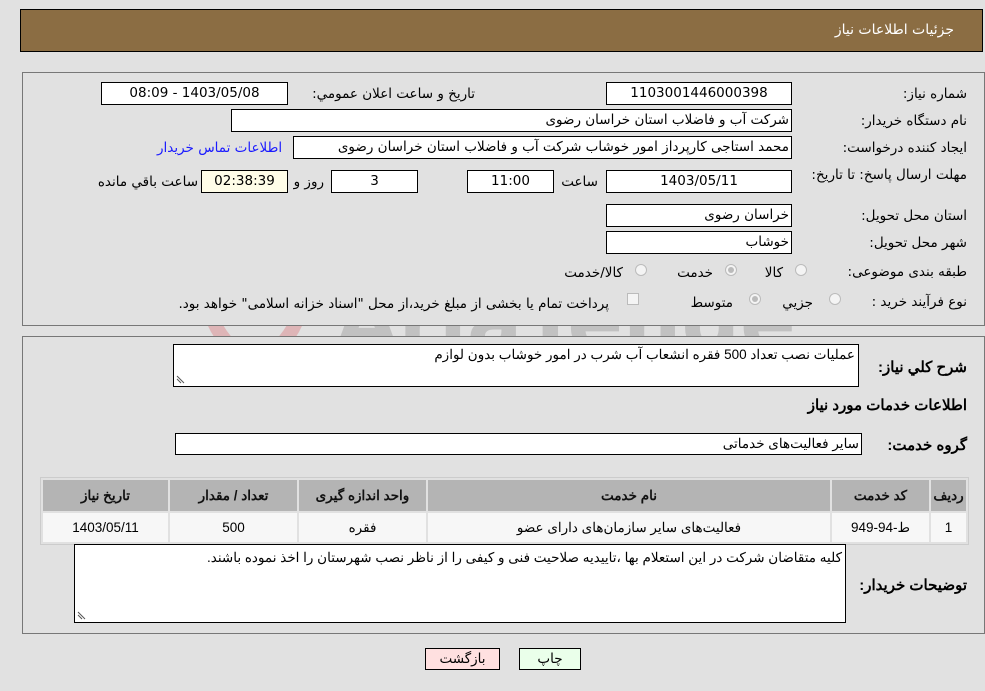 The height and width of the screenshot is (691, 985). I want to click on purchase-type-option-minor: جزيي, so click(797, 303).